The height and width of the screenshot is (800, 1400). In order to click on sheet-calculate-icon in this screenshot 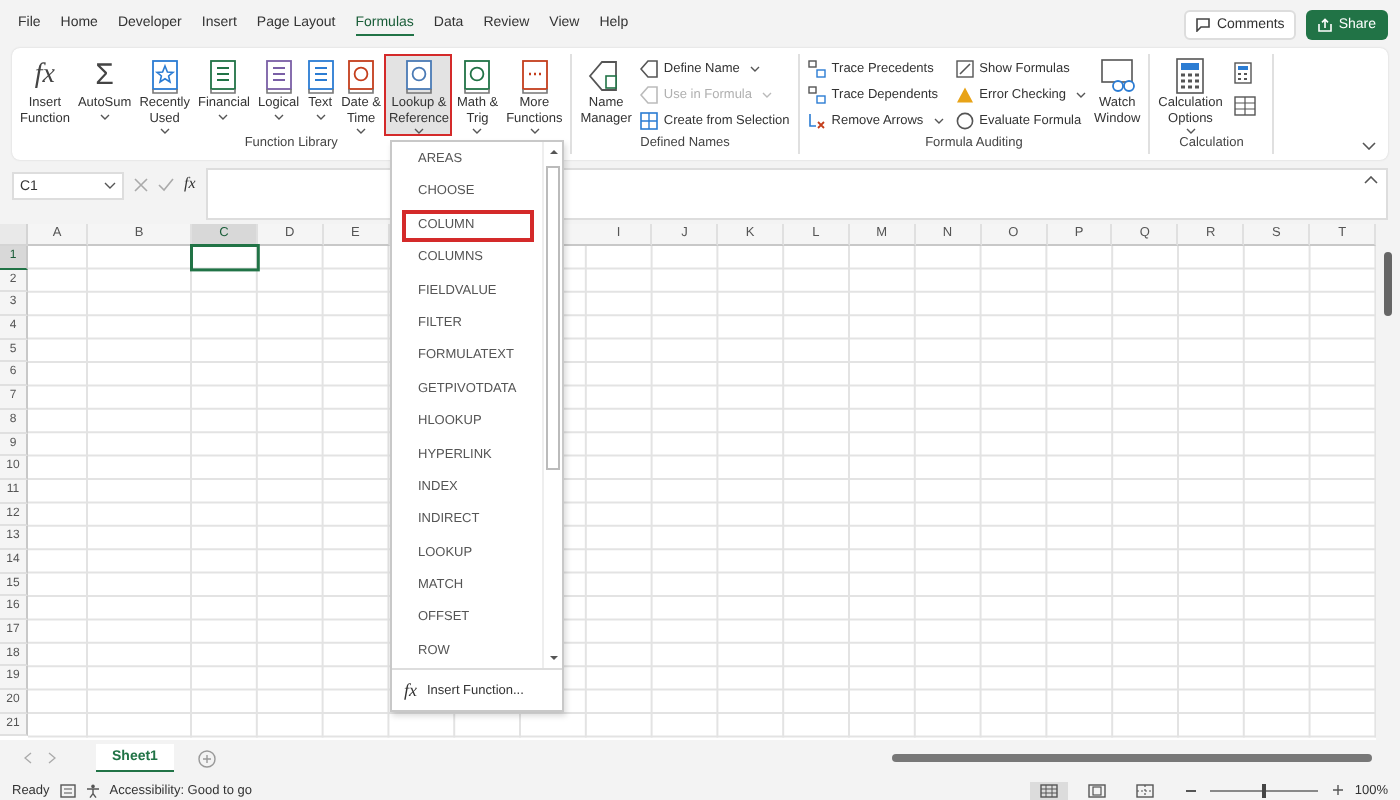, I will do `click(1245, 106)`.